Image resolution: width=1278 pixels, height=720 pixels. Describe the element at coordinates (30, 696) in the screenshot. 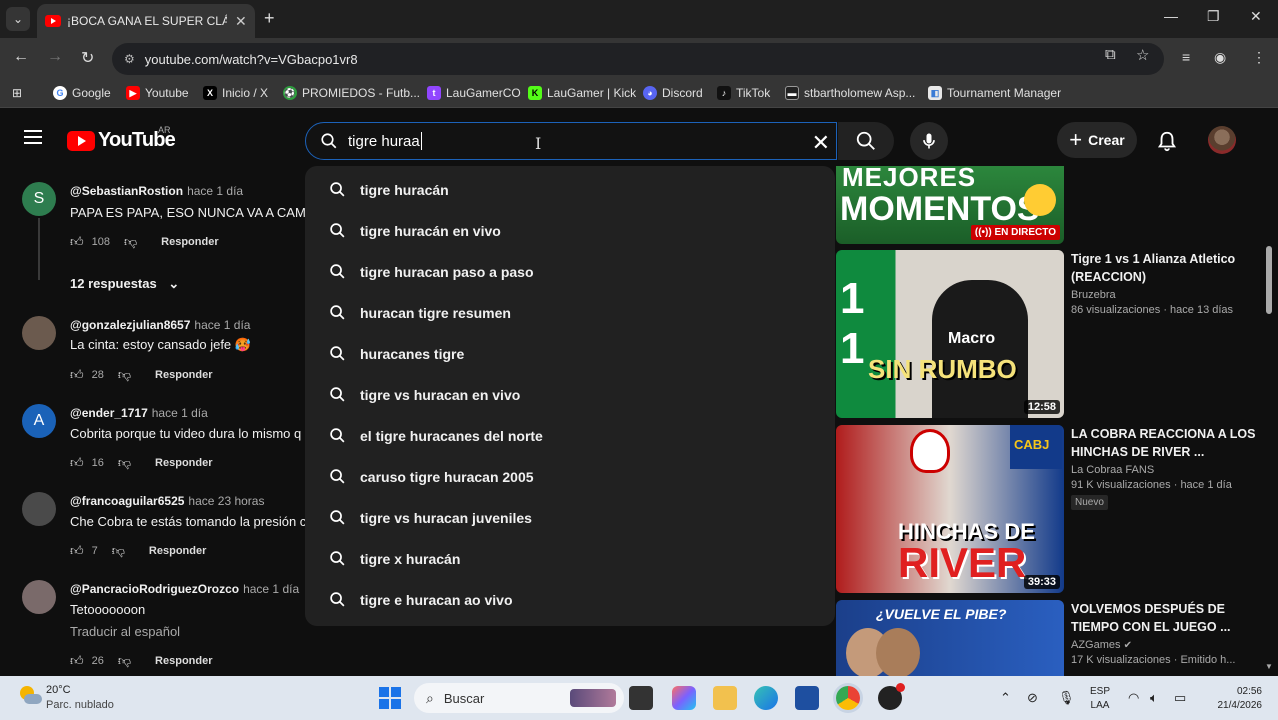

I see `weather-cloud-sun-icon` at that location.